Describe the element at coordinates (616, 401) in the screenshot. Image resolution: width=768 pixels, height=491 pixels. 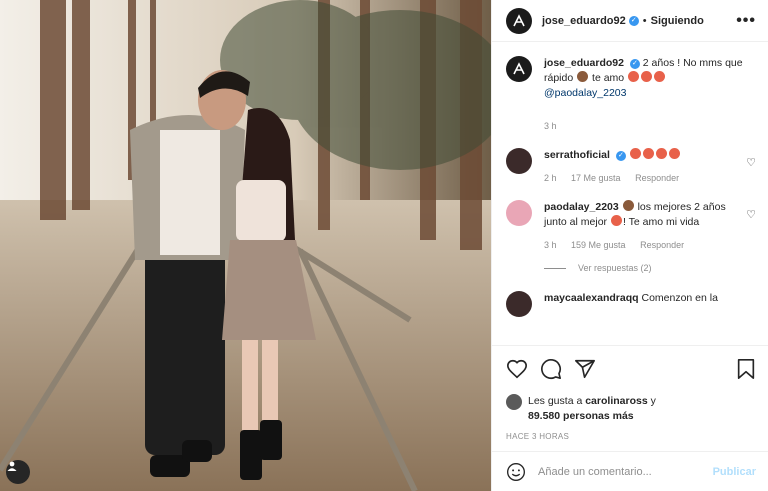
I see `liker-username: carolinaross` at that location.